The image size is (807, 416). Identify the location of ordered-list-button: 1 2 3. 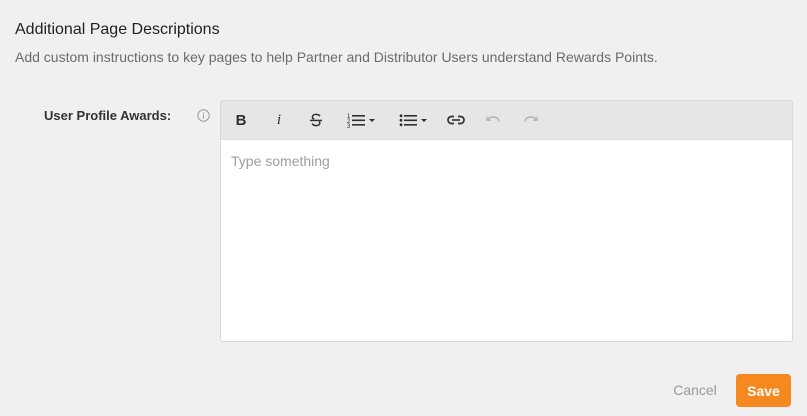
(362, 120).